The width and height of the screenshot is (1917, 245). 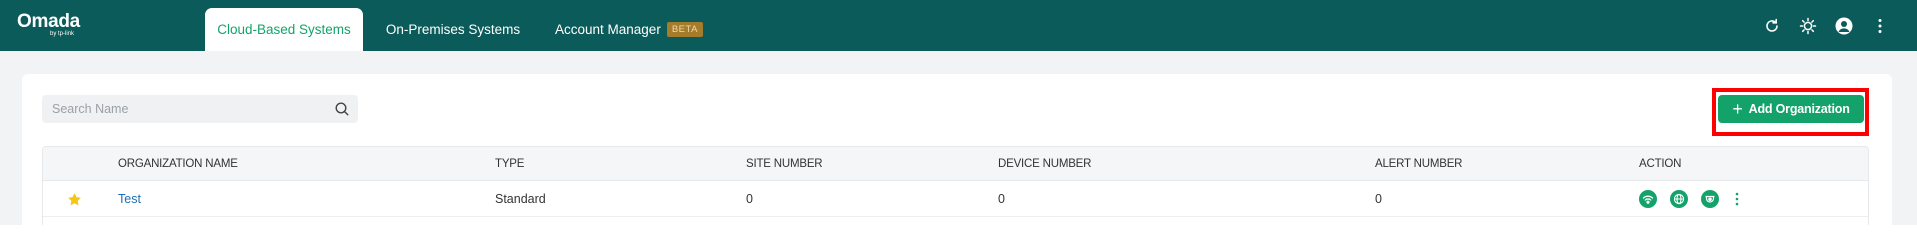 I want to click on add-organization-button: + Add Organization, so click(x=1791, y=109).